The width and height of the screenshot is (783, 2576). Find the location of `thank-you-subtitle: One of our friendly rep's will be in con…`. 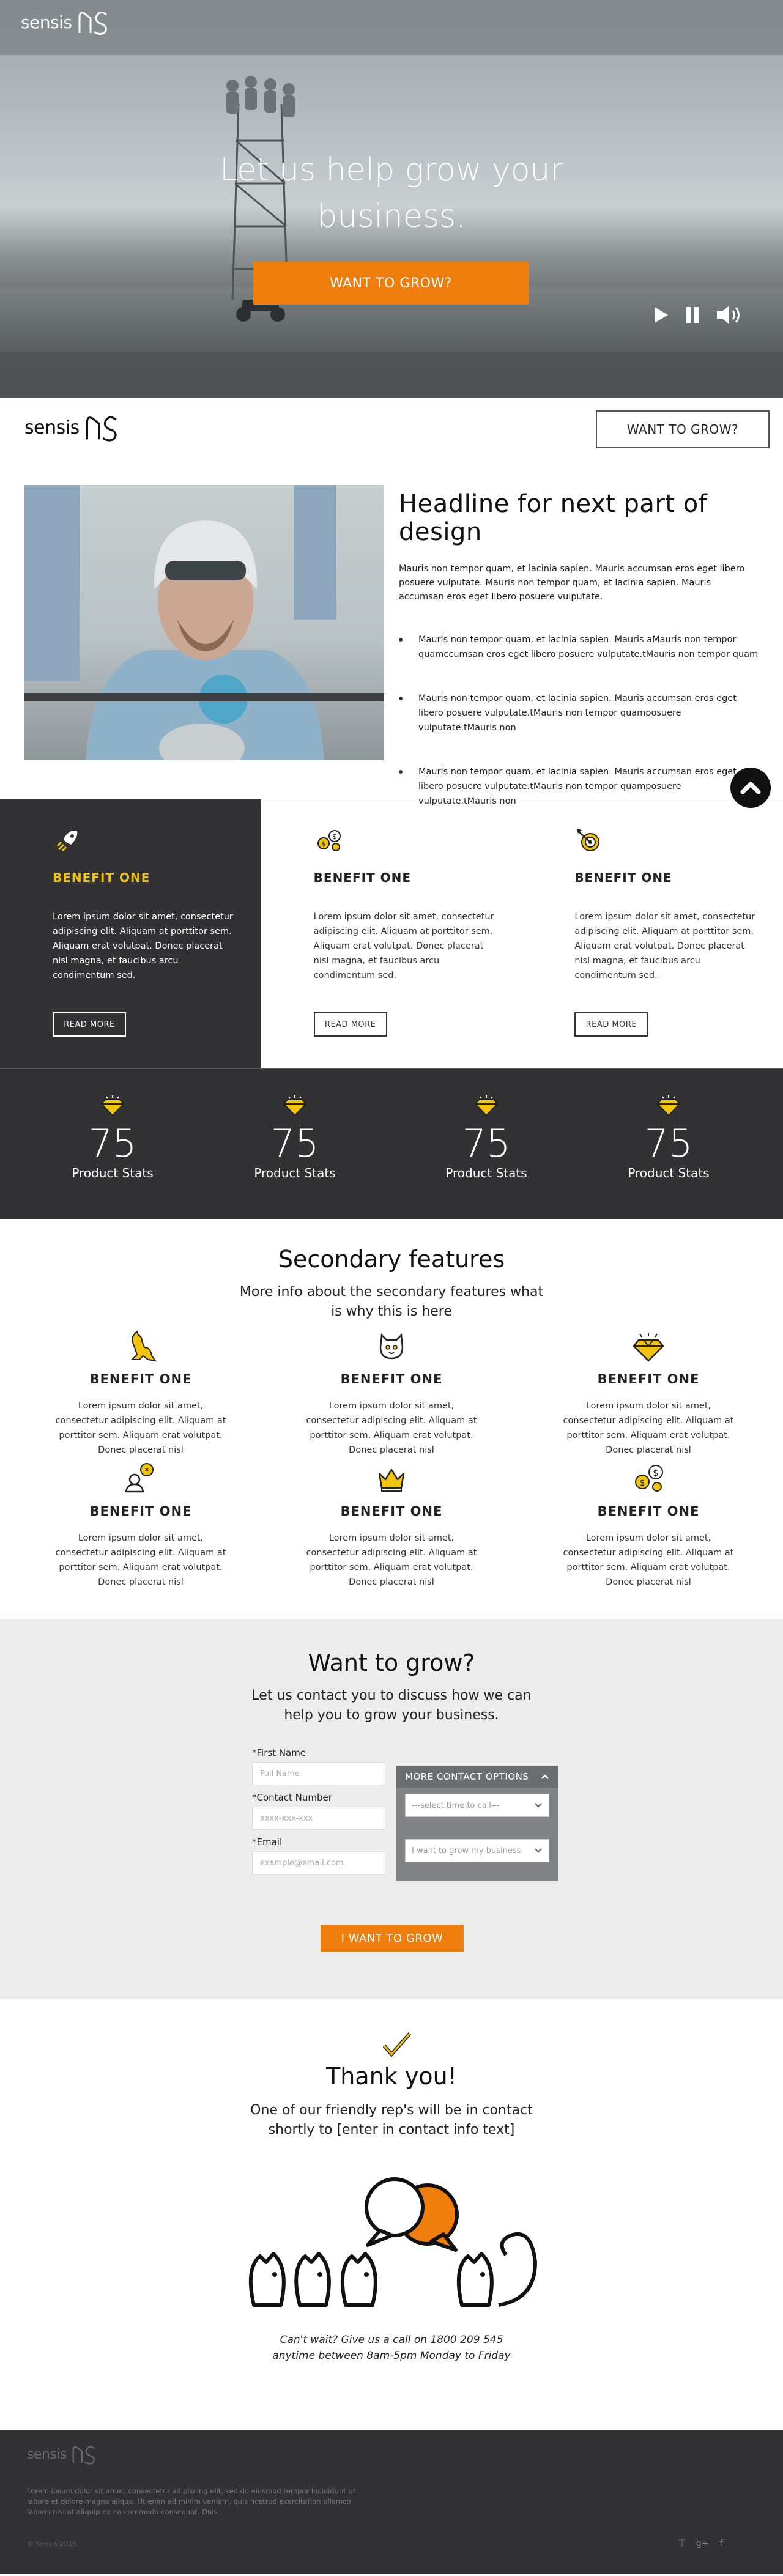

thank-you-subtitle: One of our friendly rep's will be in con… is located at coordinates (391, 2120).